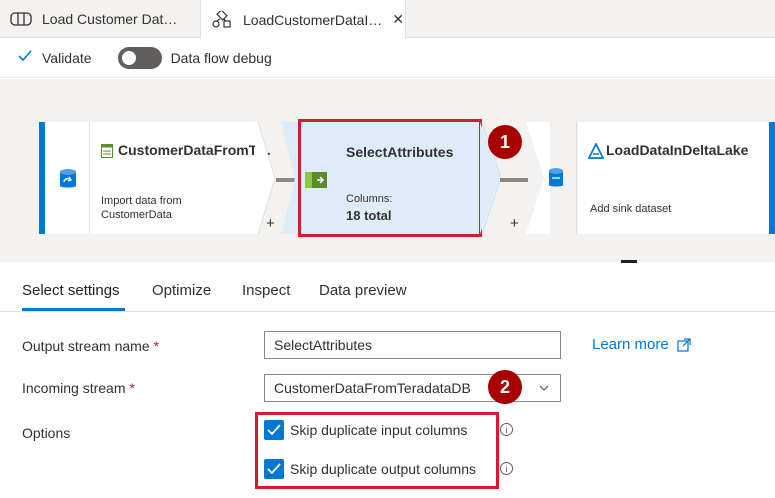 This screenshot has height=498, width=775. I want to click on select-transform-icon, so click(316, 182).